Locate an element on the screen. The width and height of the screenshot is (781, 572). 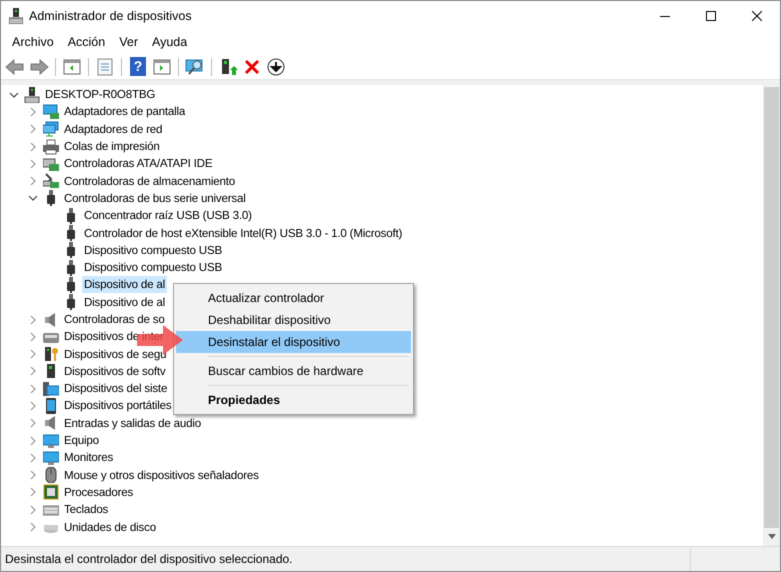
drive-board-icon is located at coordinates (51, 164).